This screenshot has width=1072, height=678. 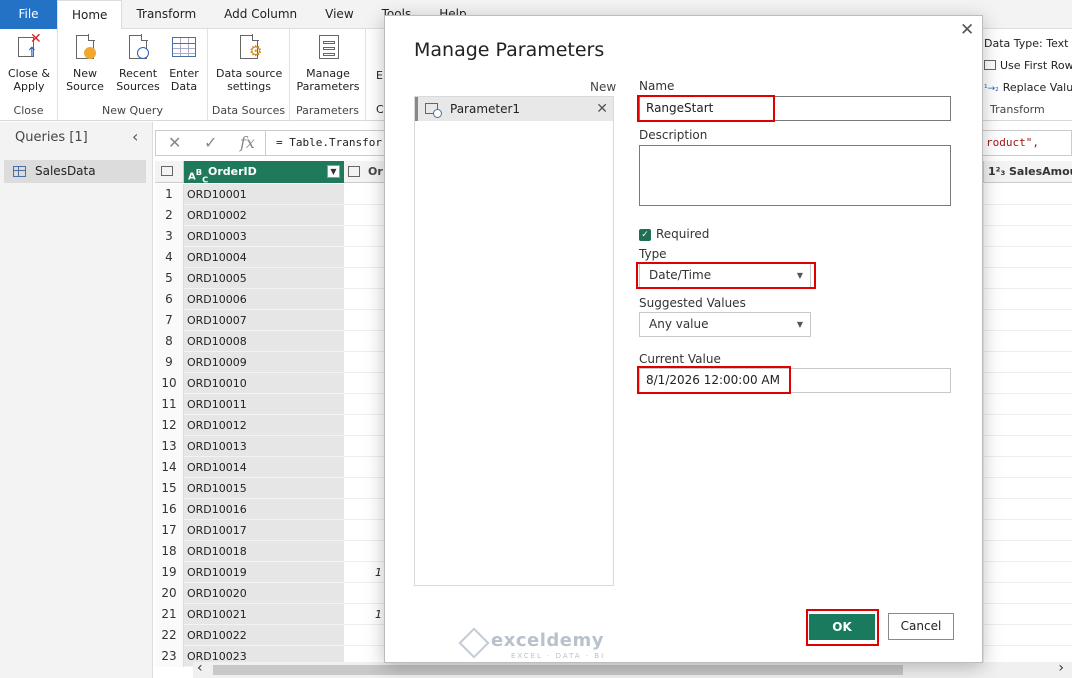 What do you see at coordinates (264, 509) in the screenshot?
I see `orderid-cell: ORD10016` at bounding box center [264, 509].